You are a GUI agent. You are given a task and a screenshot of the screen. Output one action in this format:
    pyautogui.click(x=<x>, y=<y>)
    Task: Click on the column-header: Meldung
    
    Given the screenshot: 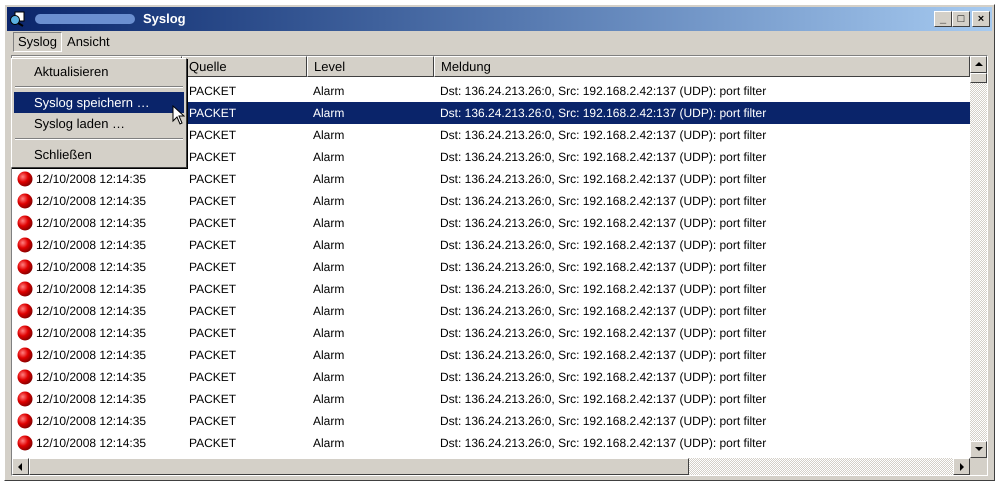 What is the action you would take?
    pyautogui.click(x=702, y=66)
    